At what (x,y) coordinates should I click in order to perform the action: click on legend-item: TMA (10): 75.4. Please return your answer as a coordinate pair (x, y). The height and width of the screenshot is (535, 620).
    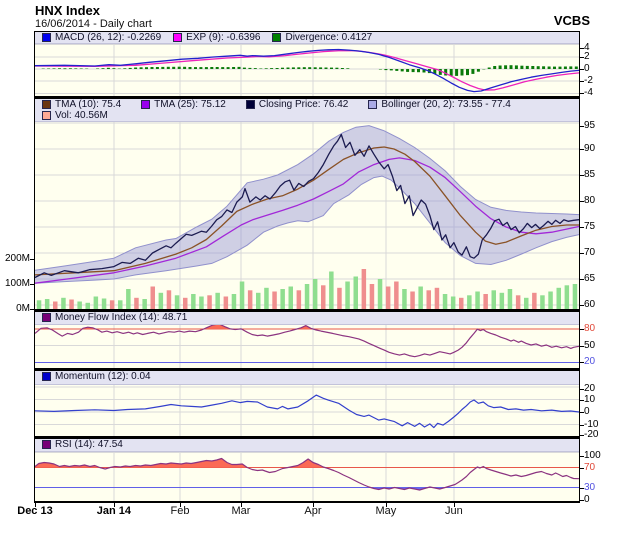
    Looking at the image, I should click on (81, 104).